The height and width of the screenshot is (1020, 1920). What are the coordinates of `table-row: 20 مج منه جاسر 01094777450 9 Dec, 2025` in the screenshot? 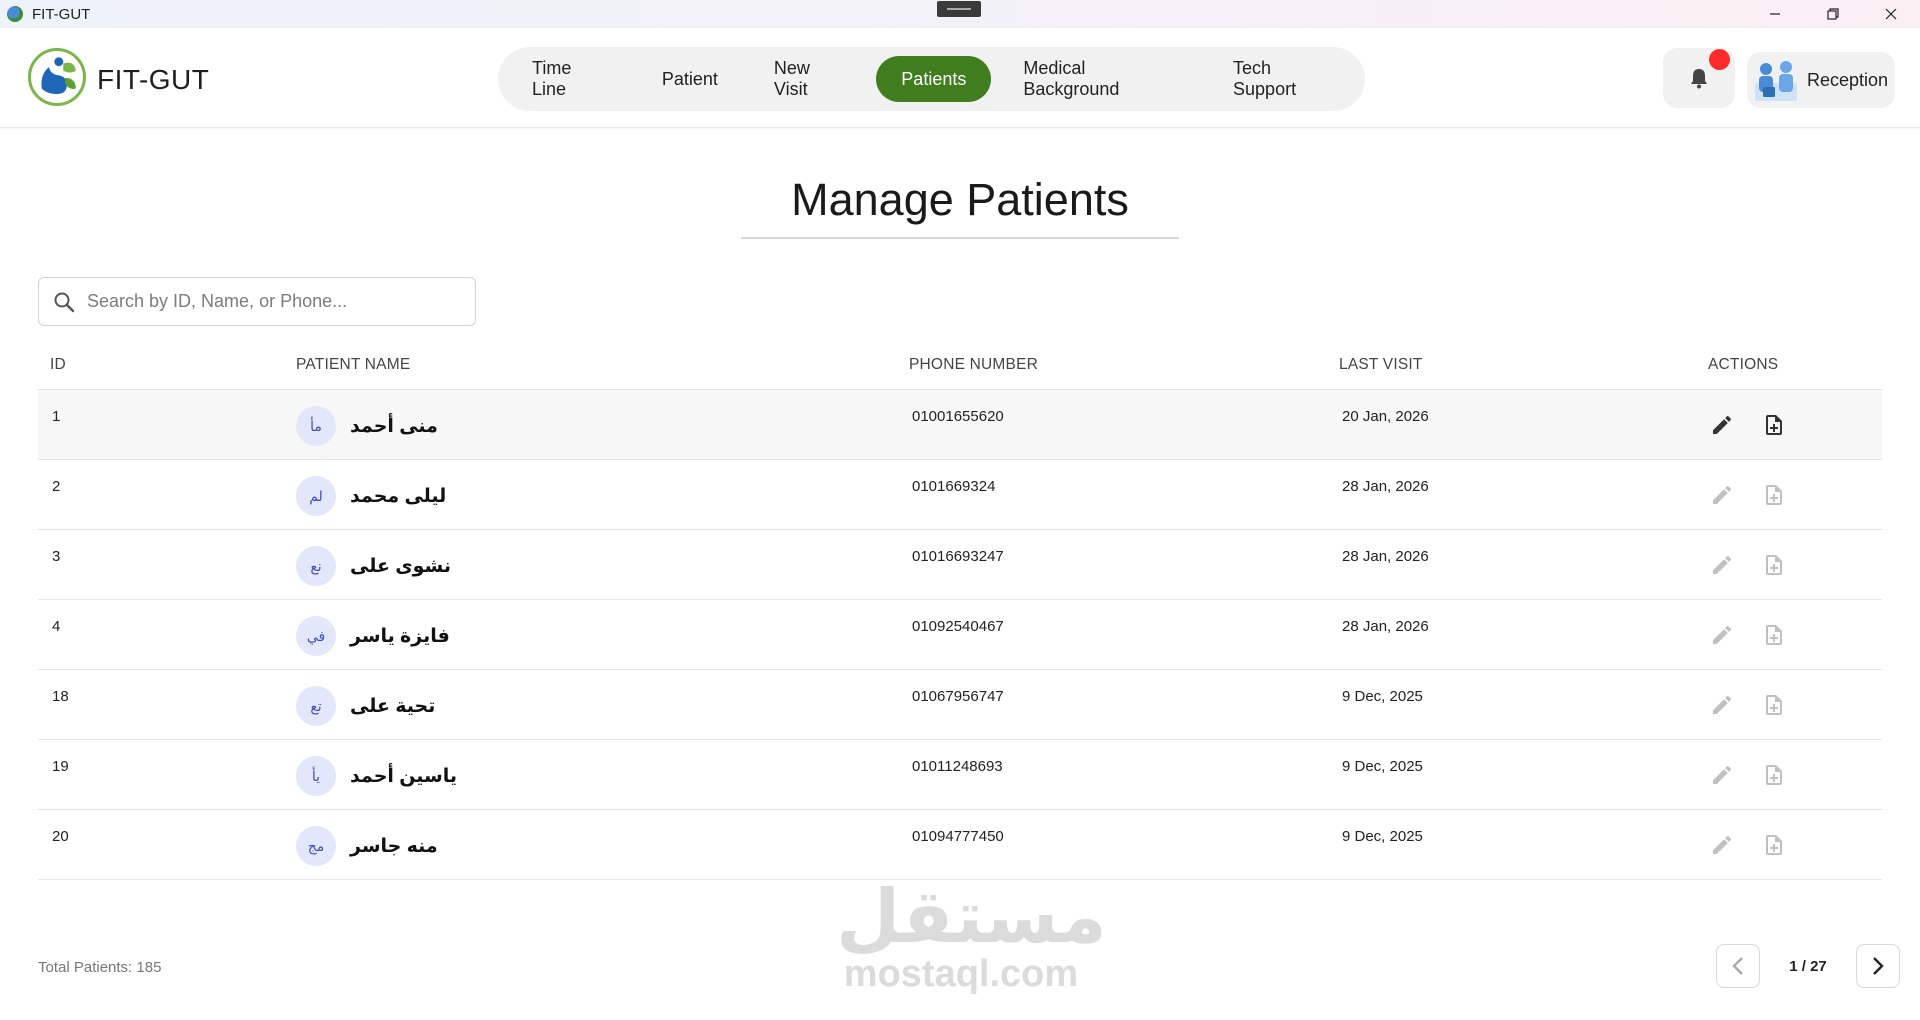 It's located at (960, 845).